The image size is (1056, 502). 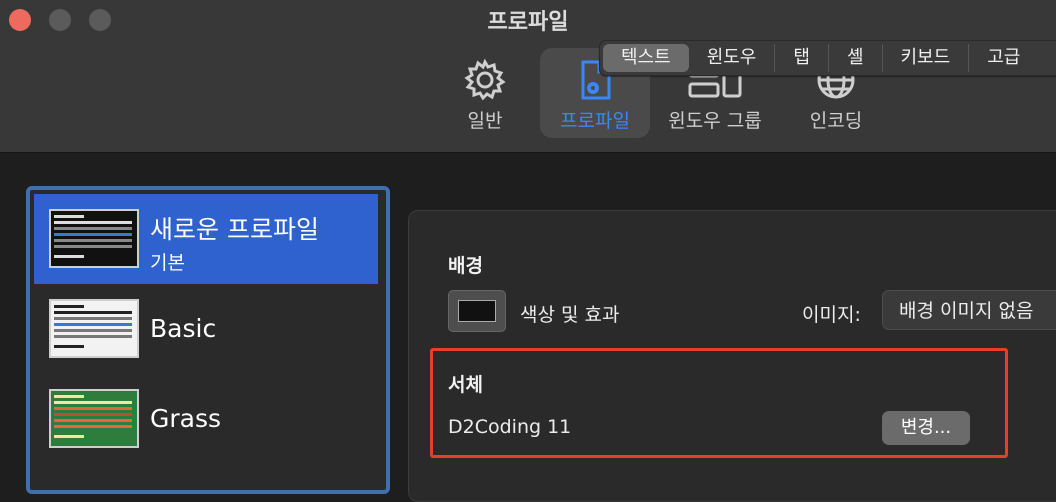 What do you see at coordinates (856, 58) in the screenshot?
I see `tab-shell: 셸` at bounding box center [856, 58].